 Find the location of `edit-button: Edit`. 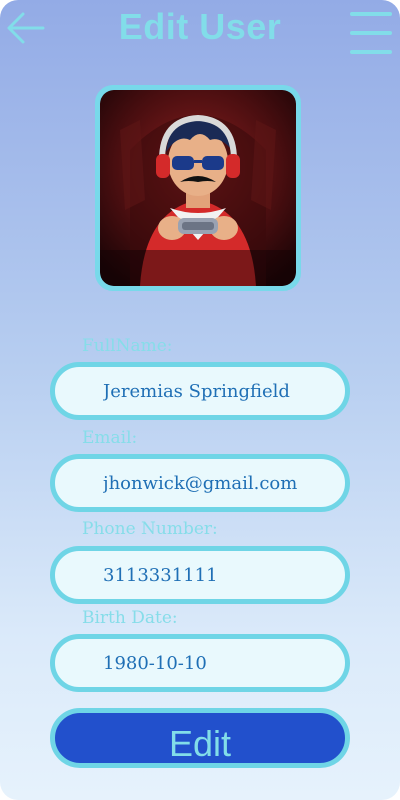

edit-button: Edit is located at coordinates (200, 738).